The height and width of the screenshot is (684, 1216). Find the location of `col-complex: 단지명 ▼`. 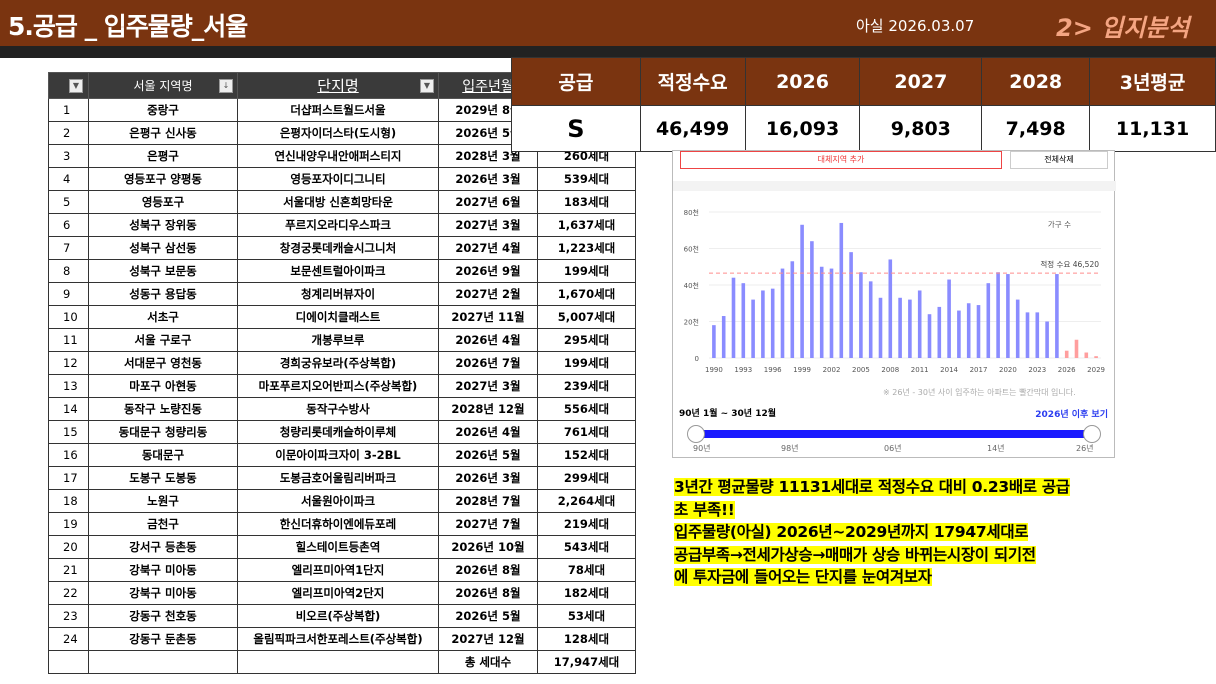

col-complex: 단지명 ▼ is located at coordinates (338, 85).